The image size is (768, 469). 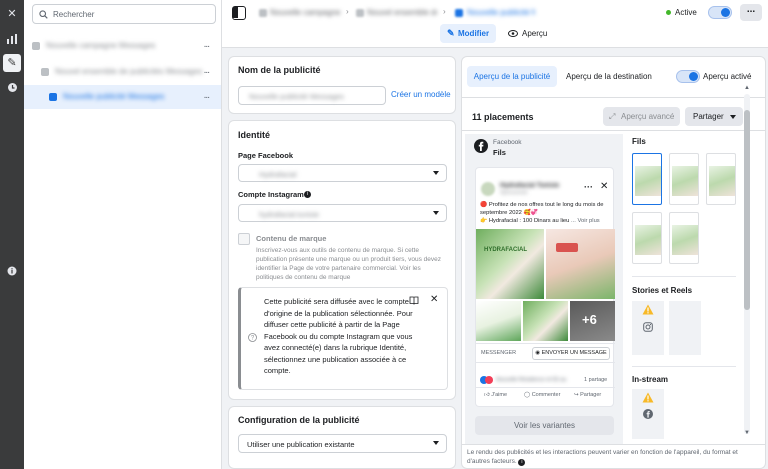 What do you see at coordinates (647, 238) in the screenshot?
I see `placement-thumb-video-feed` at bounding box center [647, 238].